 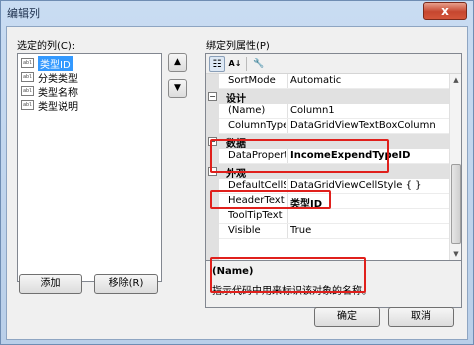 What do you see at coordinates (212, 96) in the screenshot?
I see `collapse-toggle-icon: −` at bounding box center [212, 96].